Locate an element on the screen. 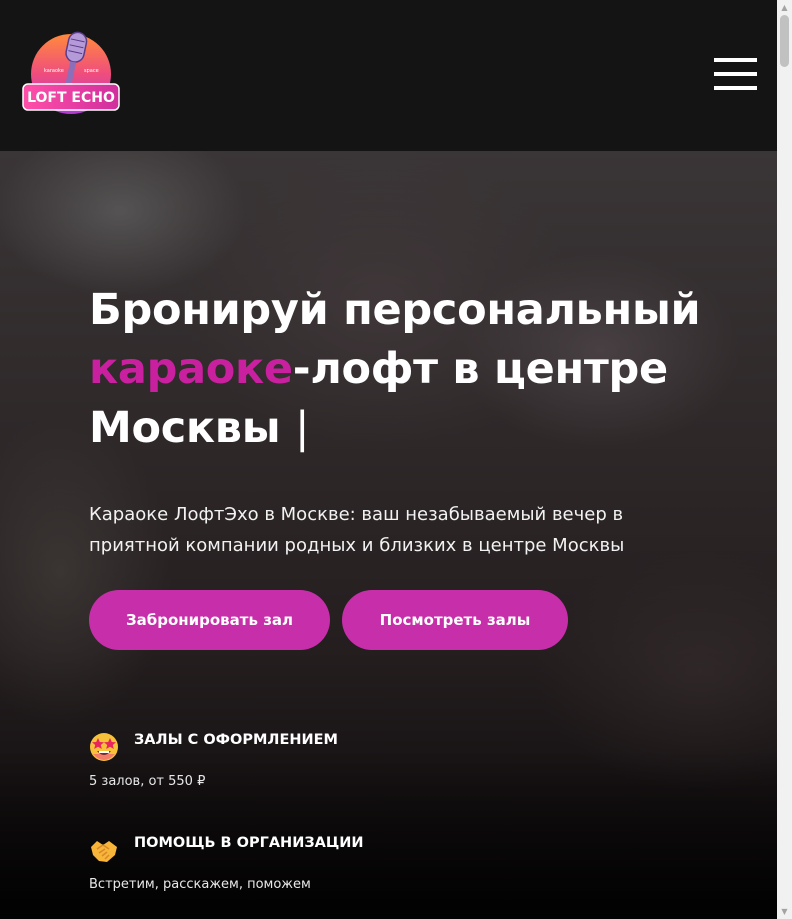 Image resolution: width=792 pixels, height=919 pixels. typing-cursor: | is located at coordinates (302, 428).